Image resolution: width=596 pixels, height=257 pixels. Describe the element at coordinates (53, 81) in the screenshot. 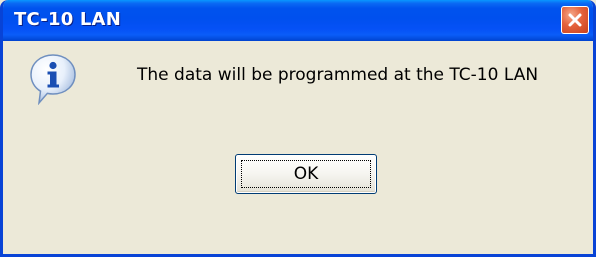

I see `information-icon` at that location.